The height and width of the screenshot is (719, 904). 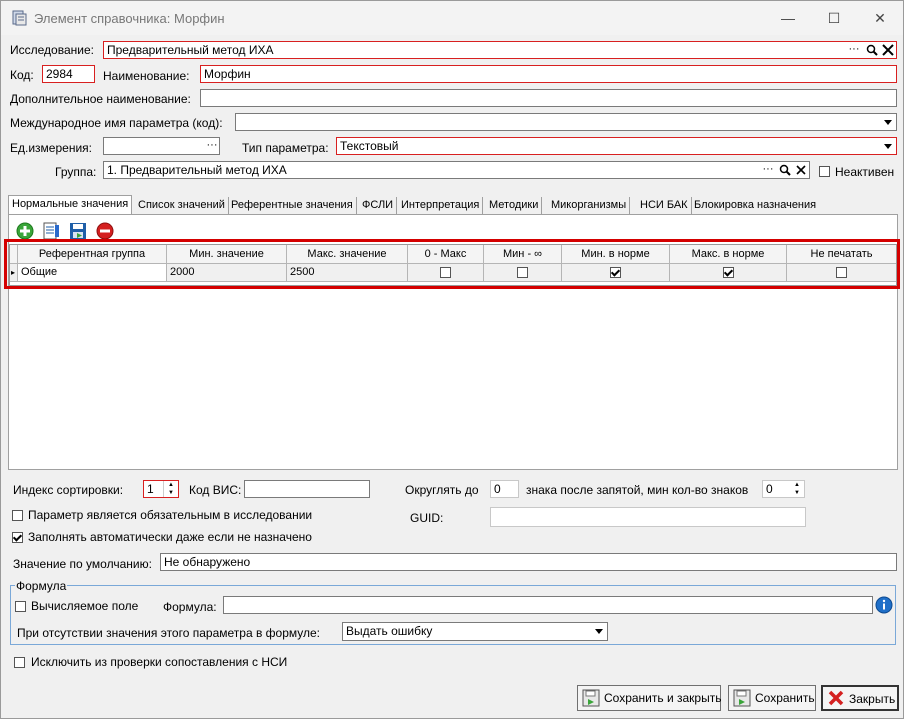 What do you see at coordinates (797, 489) in the screenshot?
I see `min-digits-spin-icon: ▲ ▼` at bounding box center [797, 489].